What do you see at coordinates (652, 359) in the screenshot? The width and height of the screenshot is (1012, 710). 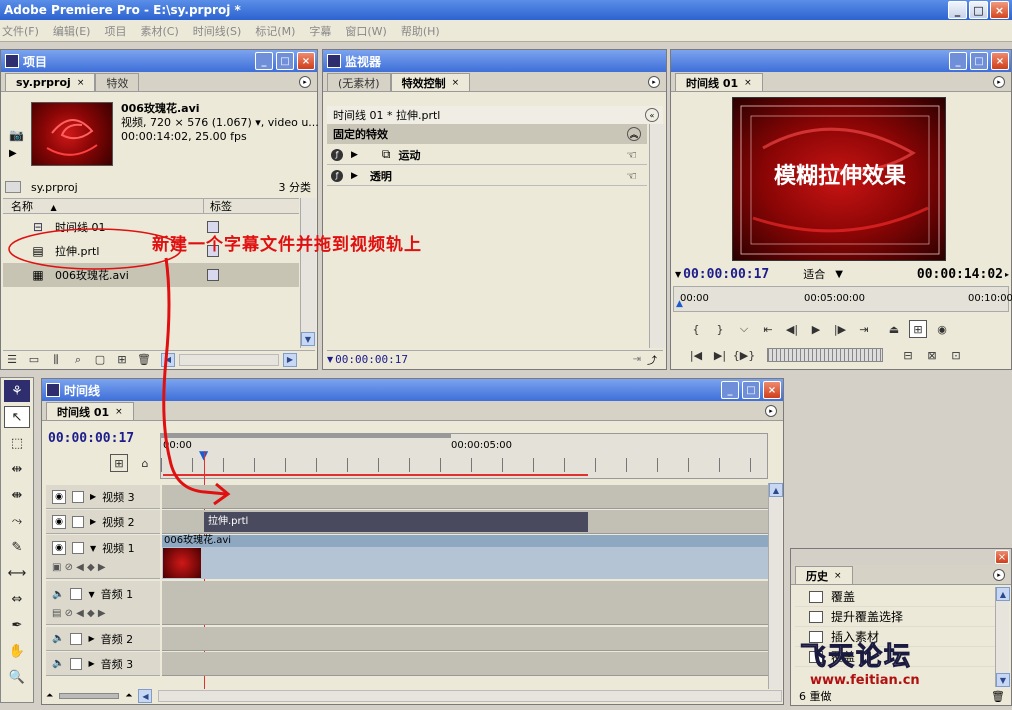 I see `export-icon: ⤴` at bounding box center [652, 359].